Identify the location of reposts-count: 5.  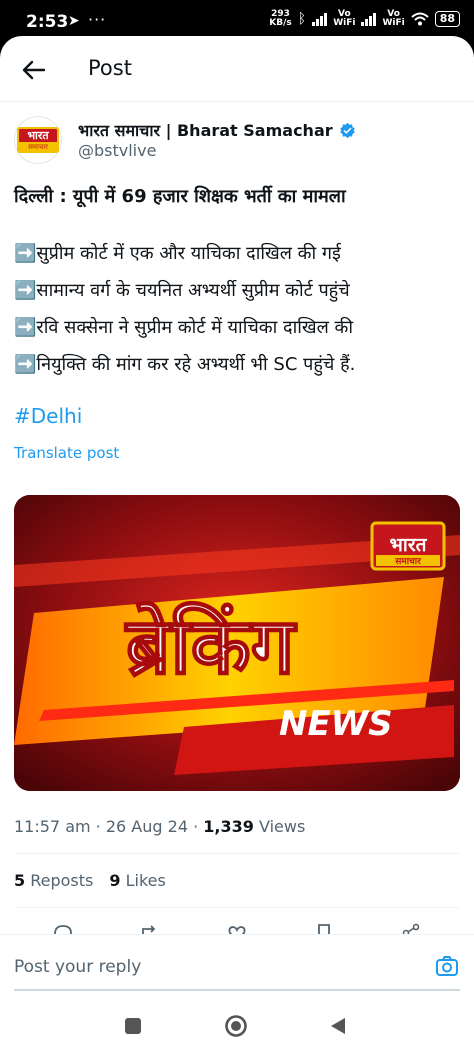
(20, 880).